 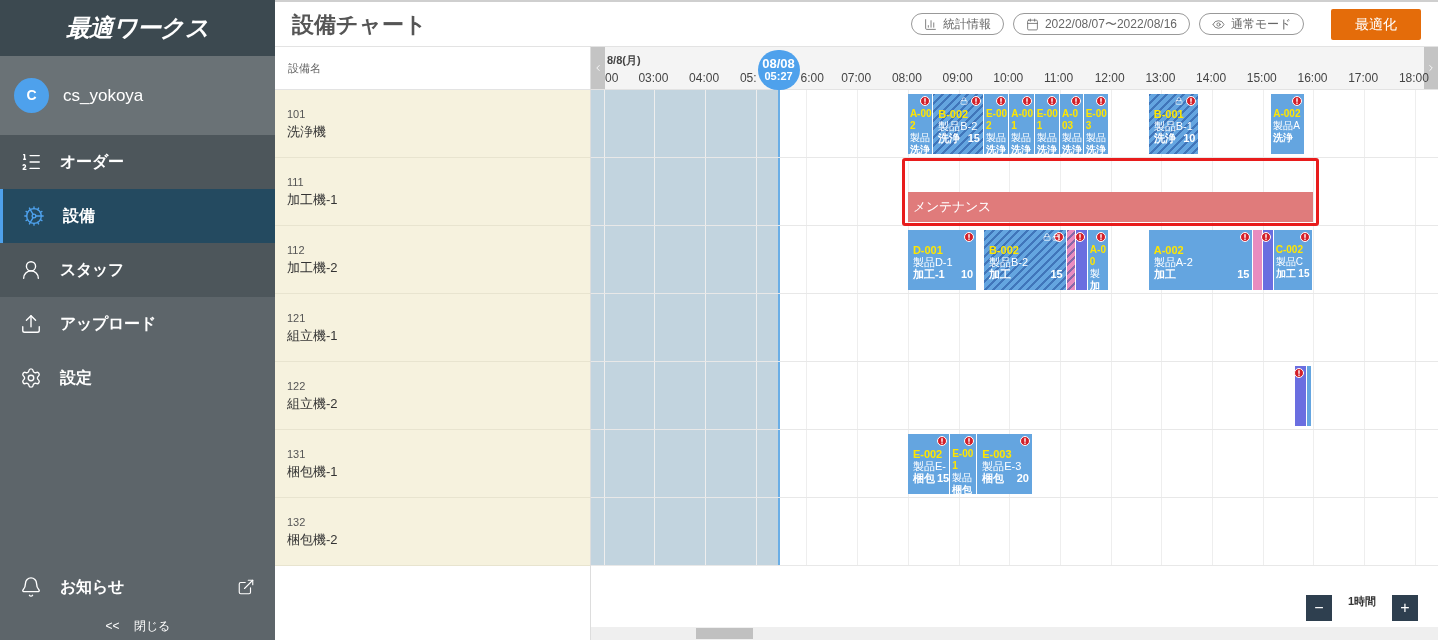 What do you see at coordinates (1169, 250) in the screenshot?
I see `order-code: A-002` at bounding box center [1169, 250].